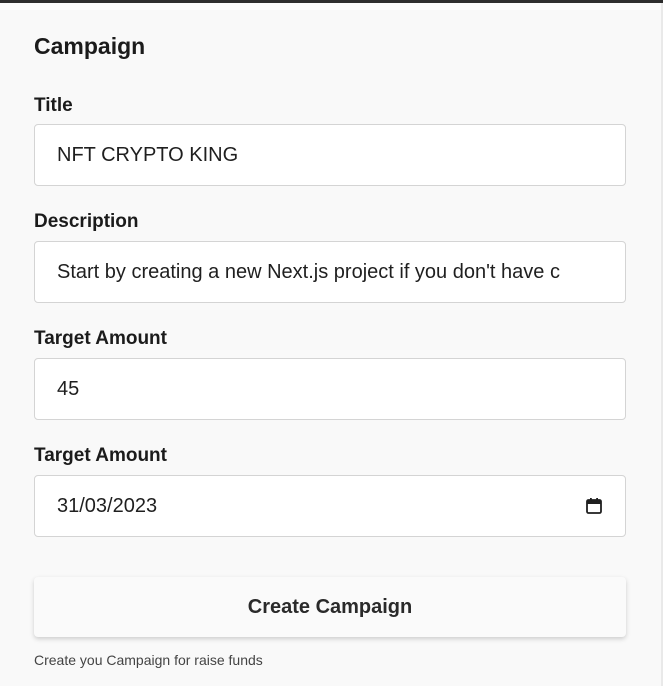 Image resolution: width=663 pixels, height=686 pixels. I want to click on create-campaign-button: Create Campaign, so click(330, 607).